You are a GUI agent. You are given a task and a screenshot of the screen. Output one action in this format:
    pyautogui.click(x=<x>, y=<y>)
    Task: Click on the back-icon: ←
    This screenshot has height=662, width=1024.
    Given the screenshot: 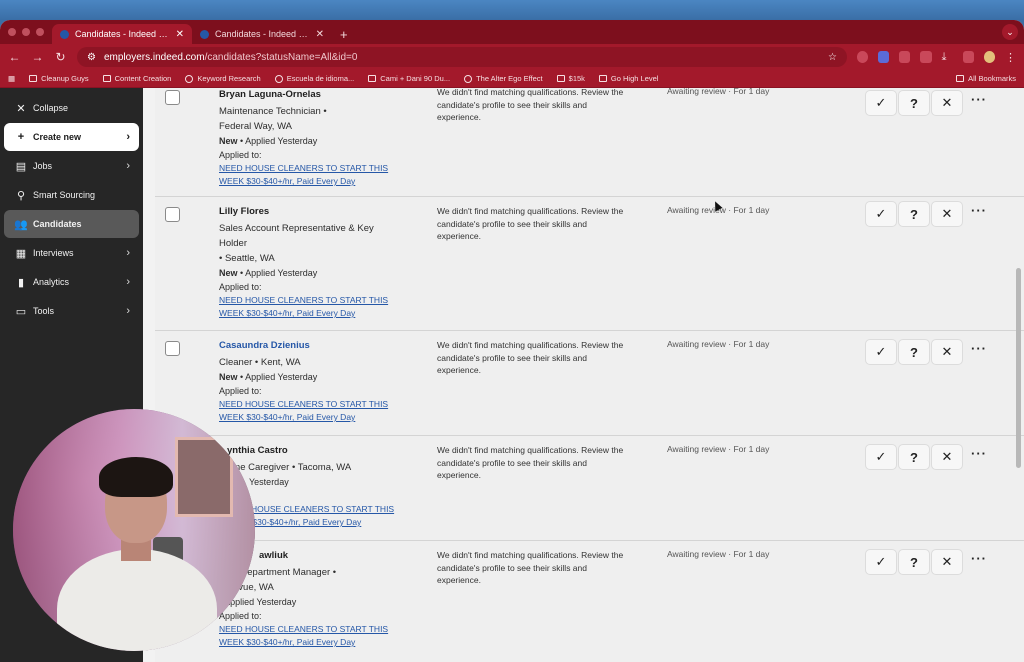 What is the action you would take?
    pyautogui.click(x=14, y=57)
    